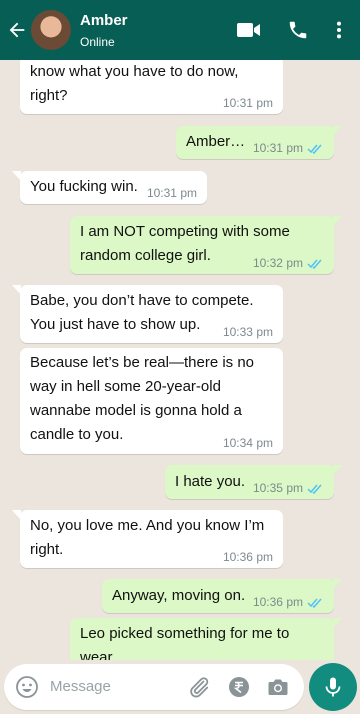 The image size is (360, 714). What do you see at coordinates (97, 42) in the screenshot?
I see `contact-status: Online` at bounding box center [97, 42].